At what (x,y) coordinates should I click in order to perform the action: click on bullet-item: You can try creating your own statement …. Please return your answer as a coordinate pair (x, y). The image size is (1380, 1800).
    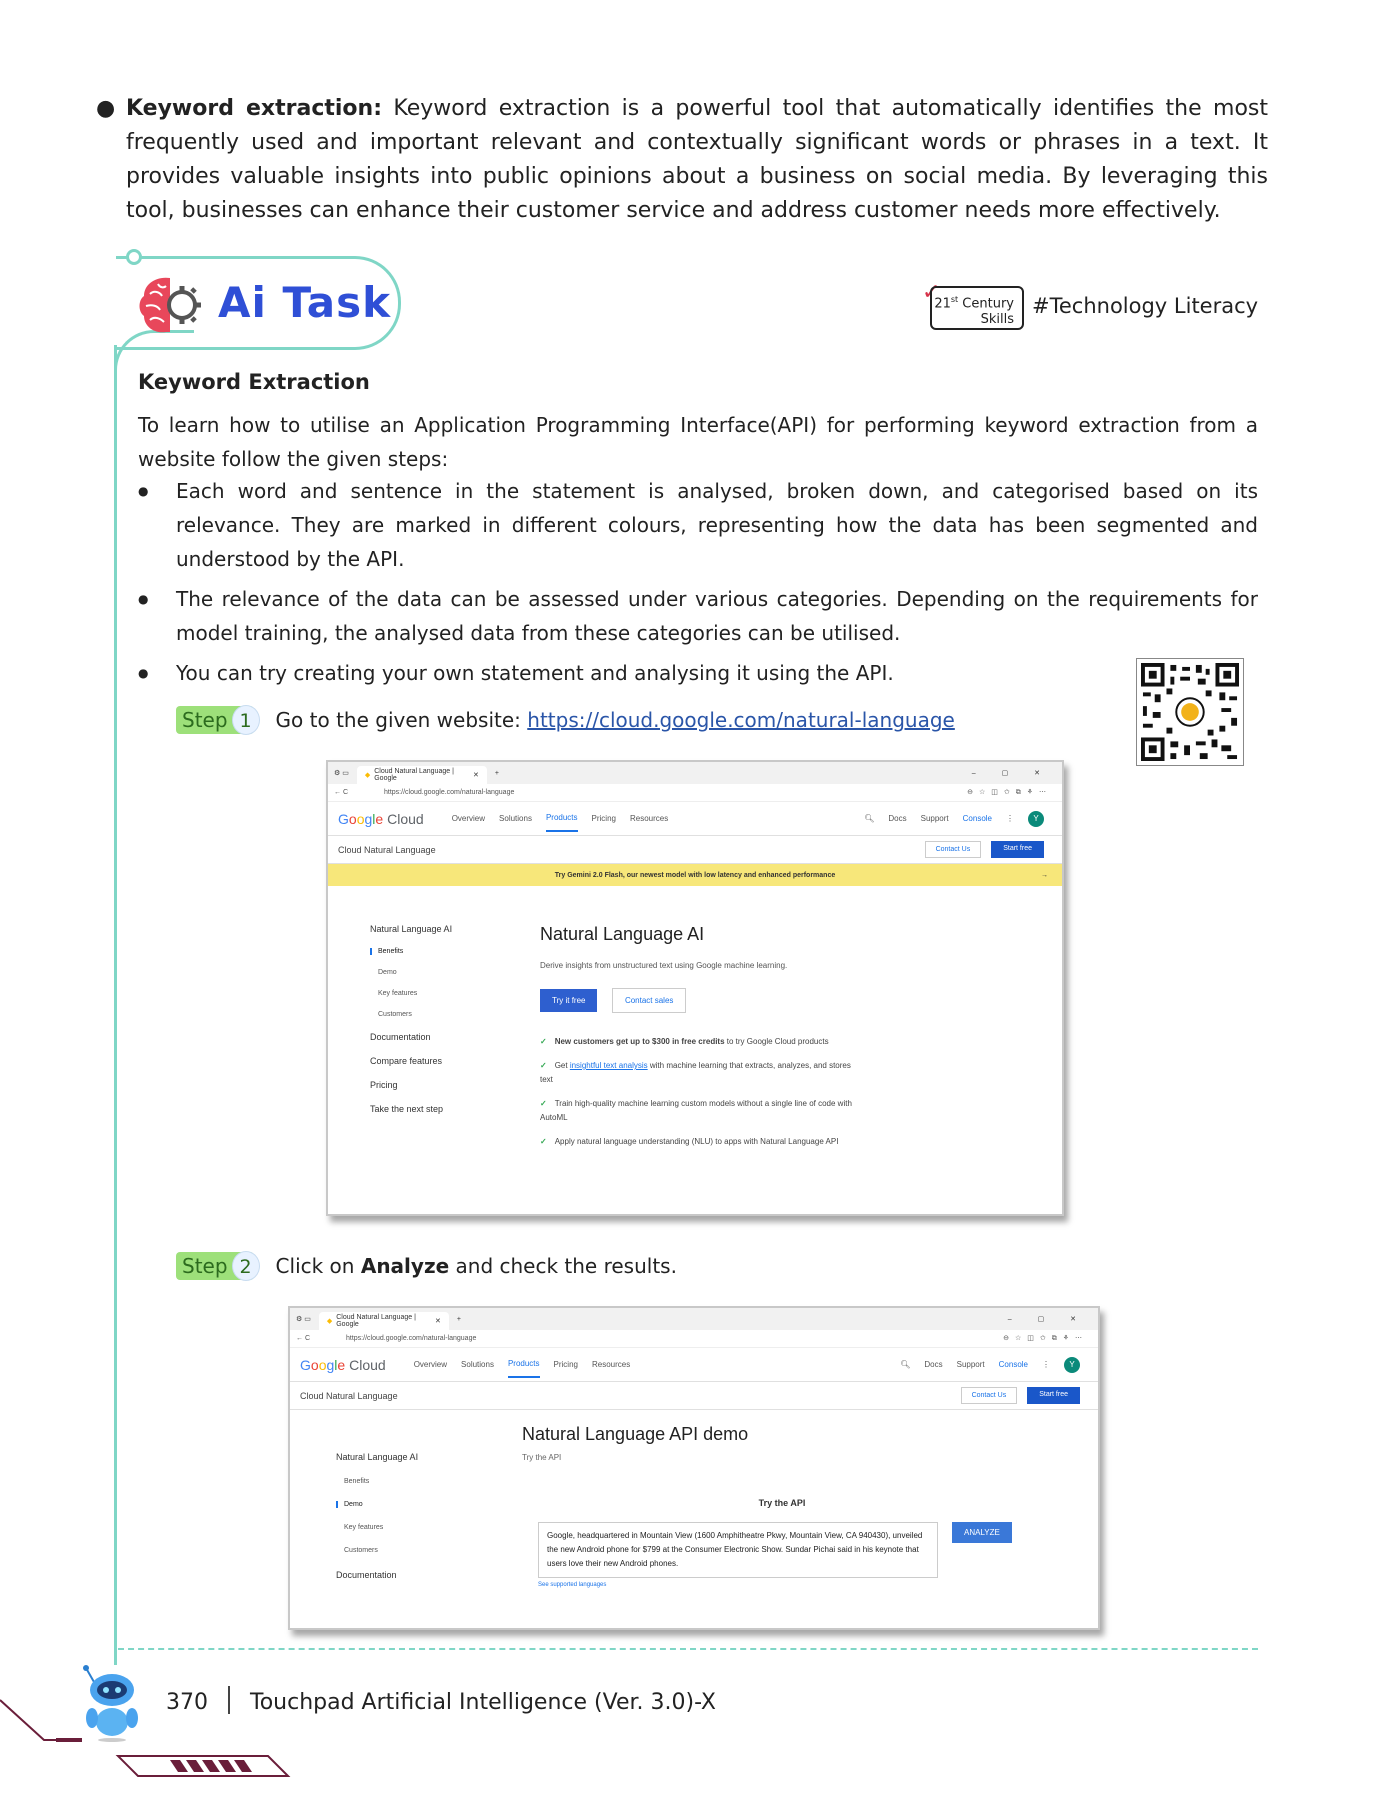
    Looking at the image, I should click on (698, 673).